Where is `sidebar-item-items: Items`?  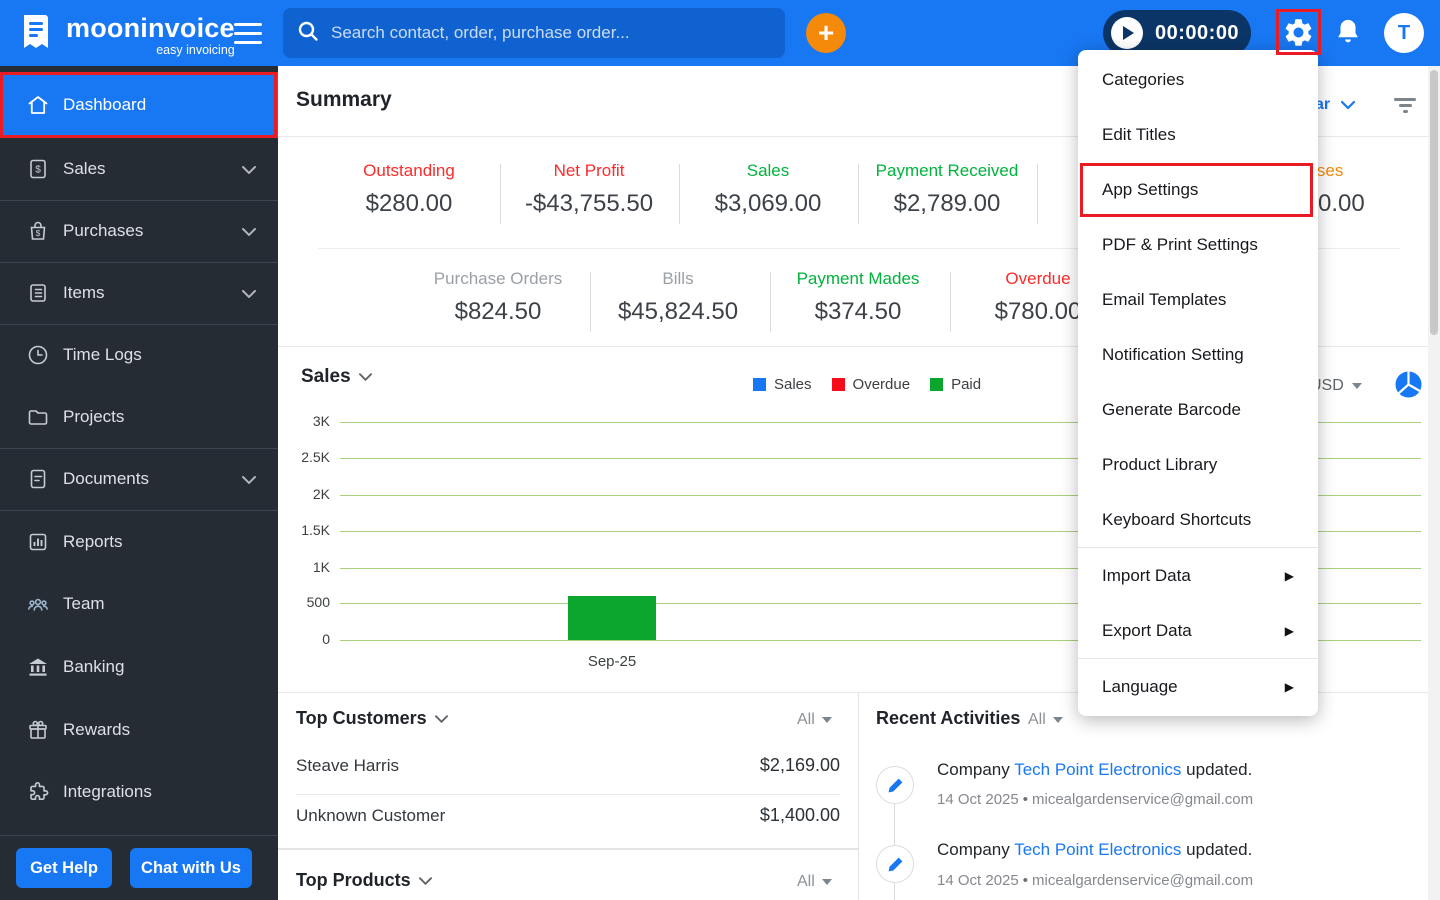
sidebar-item-items: Items is located at coordinates (139, 293).